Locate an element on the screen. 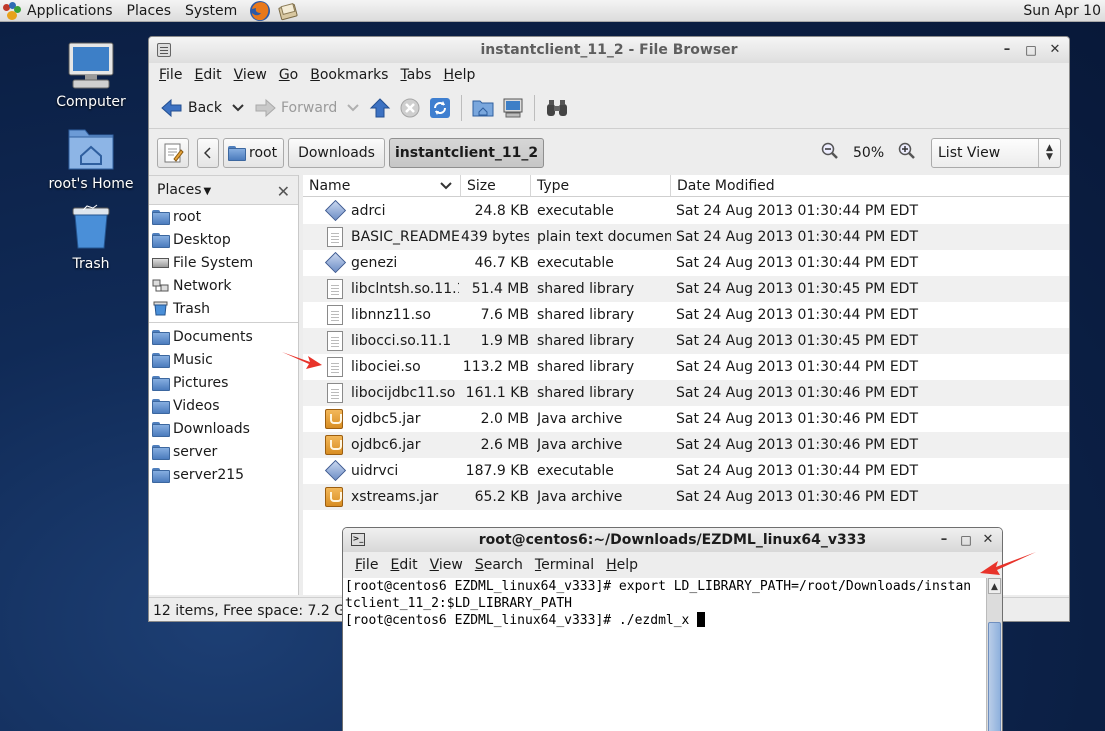 This screenshot has height=731, width=1105. up-button is located at coordinates (380, 108).